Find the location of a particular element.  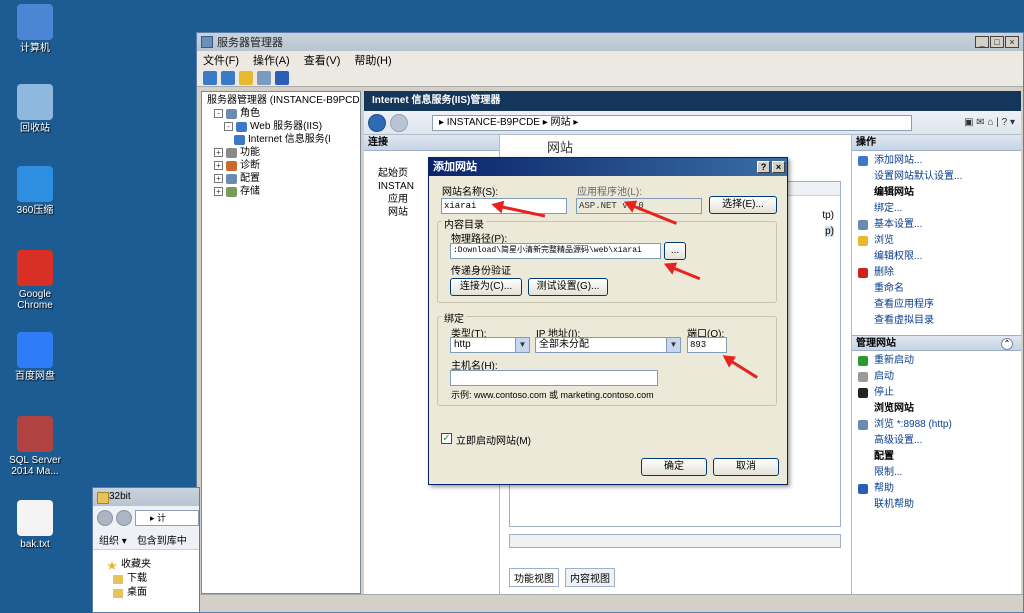

start-immediately-checkbox: ✓ is located at coordinates (446, 438).